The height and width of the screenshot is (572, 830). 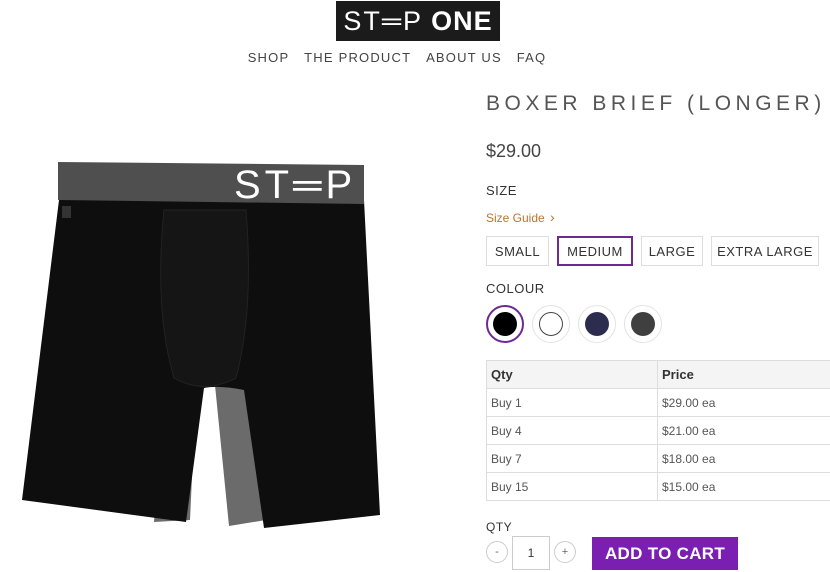 I want to click on size-guide-label: Size Guide, so click(x=515, y=218).